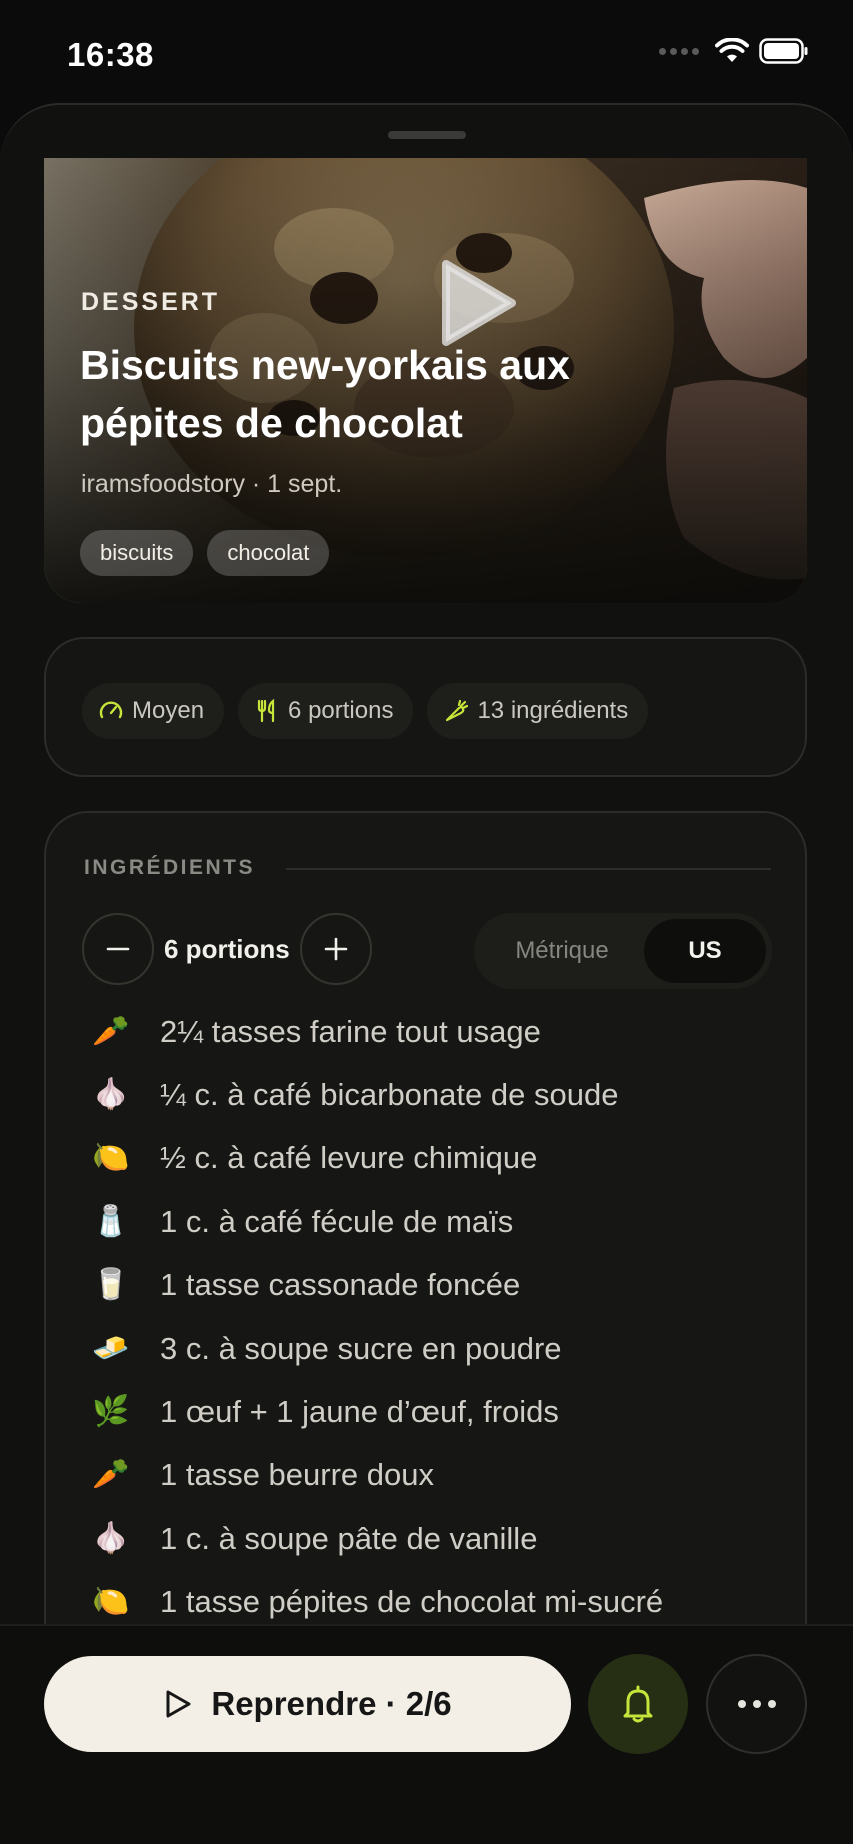  I want to click on ingredient-item: 🥕 1 tasse beurre doux, so click(440, 1475).